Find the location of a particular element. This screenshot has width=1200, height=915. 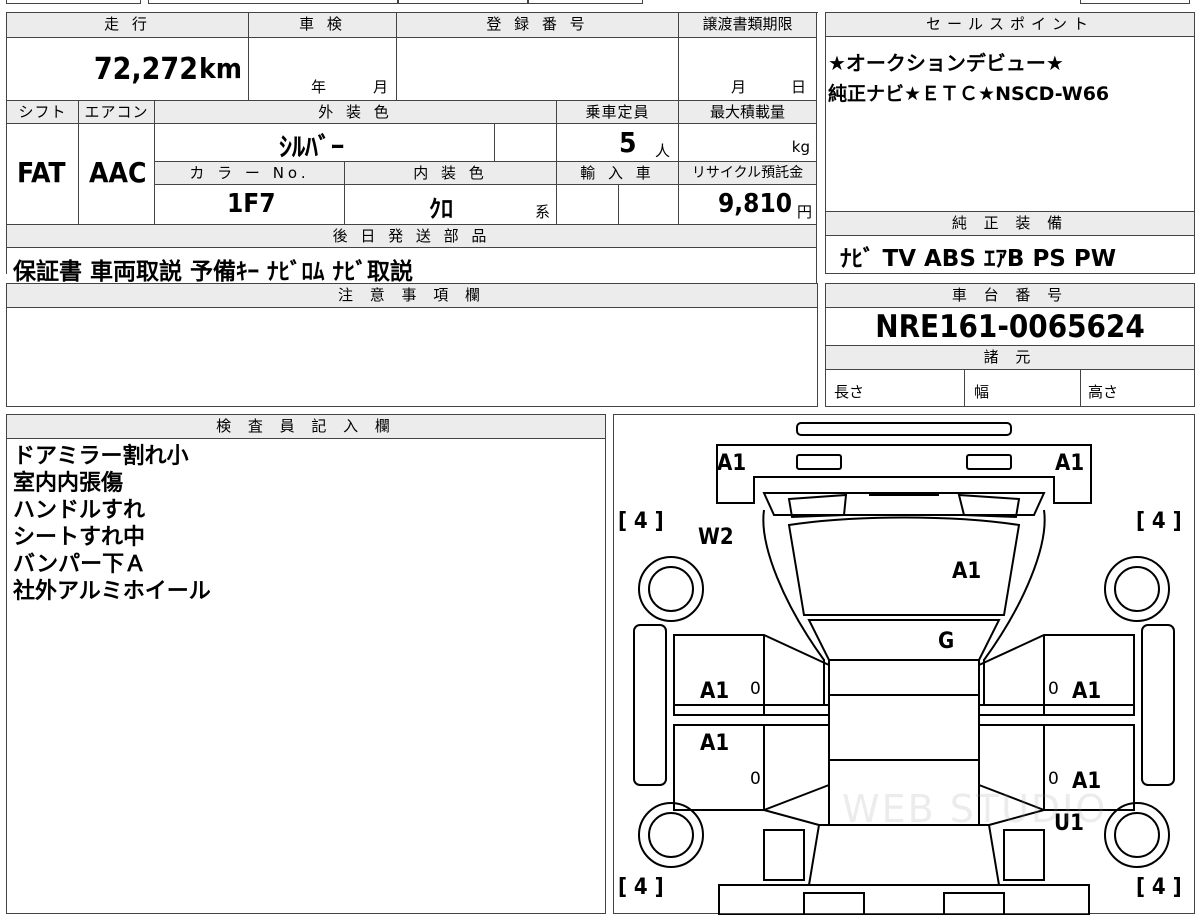

dmg-windshield: G is located at coordinates (946, 641).